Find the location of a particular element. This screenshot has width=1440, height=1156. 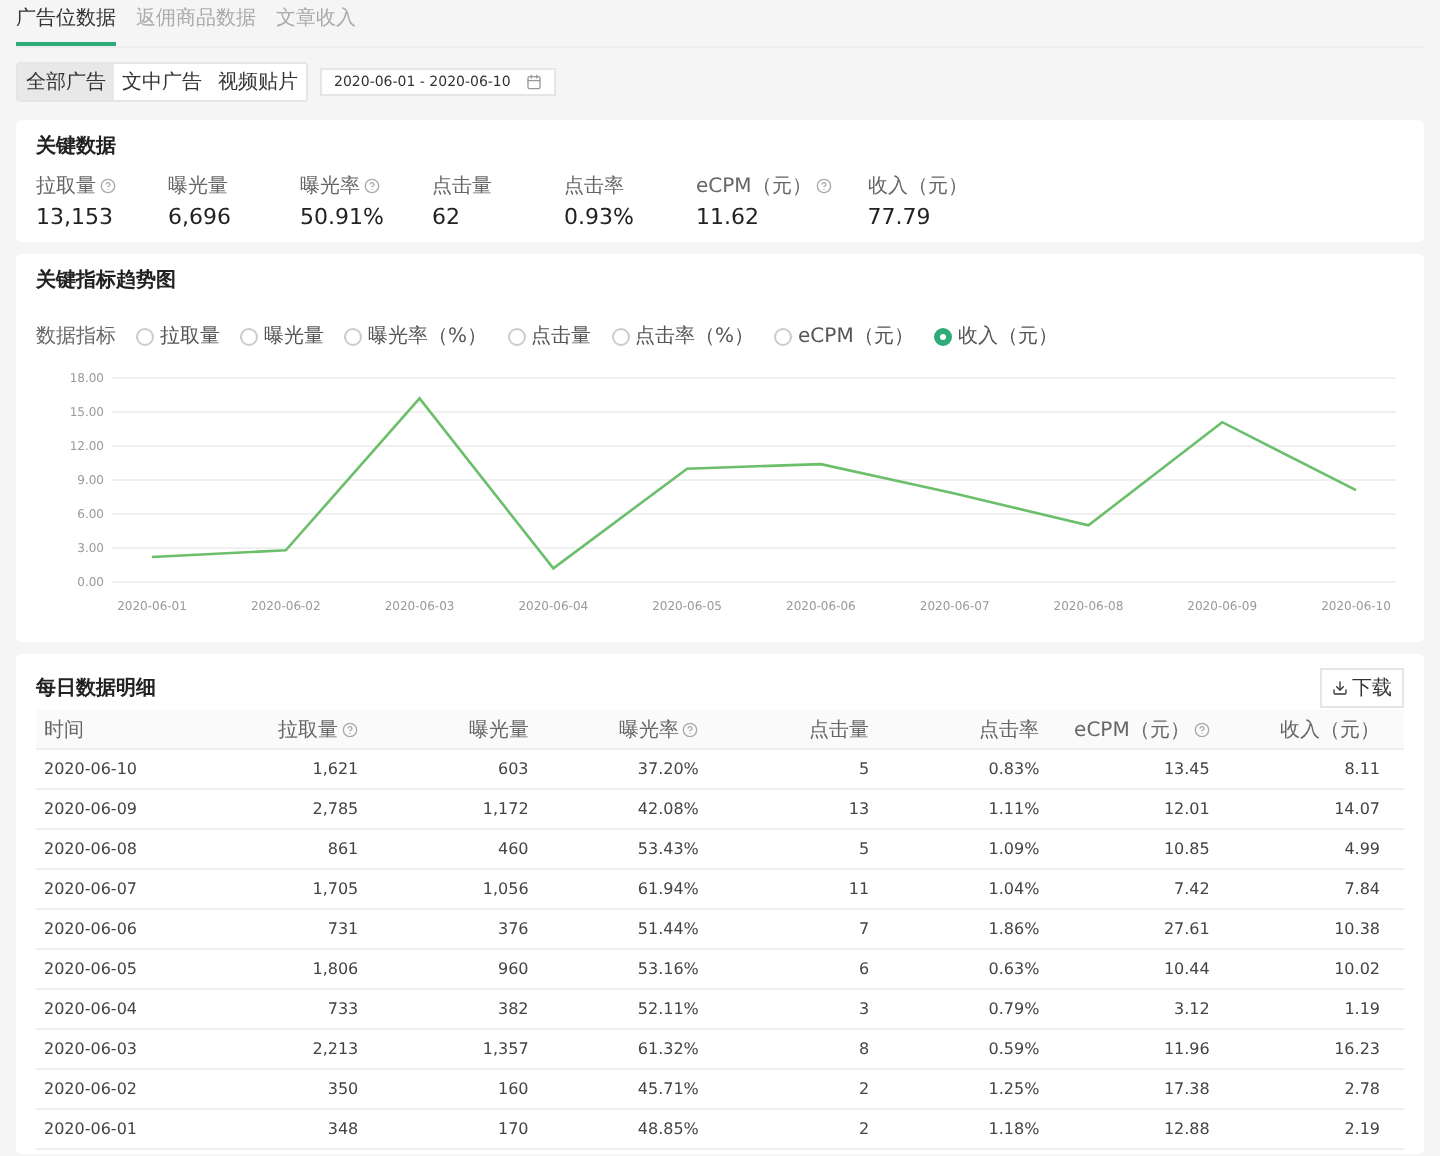

table-cell-text: 1.09% is located at coordinates (1014, 849).